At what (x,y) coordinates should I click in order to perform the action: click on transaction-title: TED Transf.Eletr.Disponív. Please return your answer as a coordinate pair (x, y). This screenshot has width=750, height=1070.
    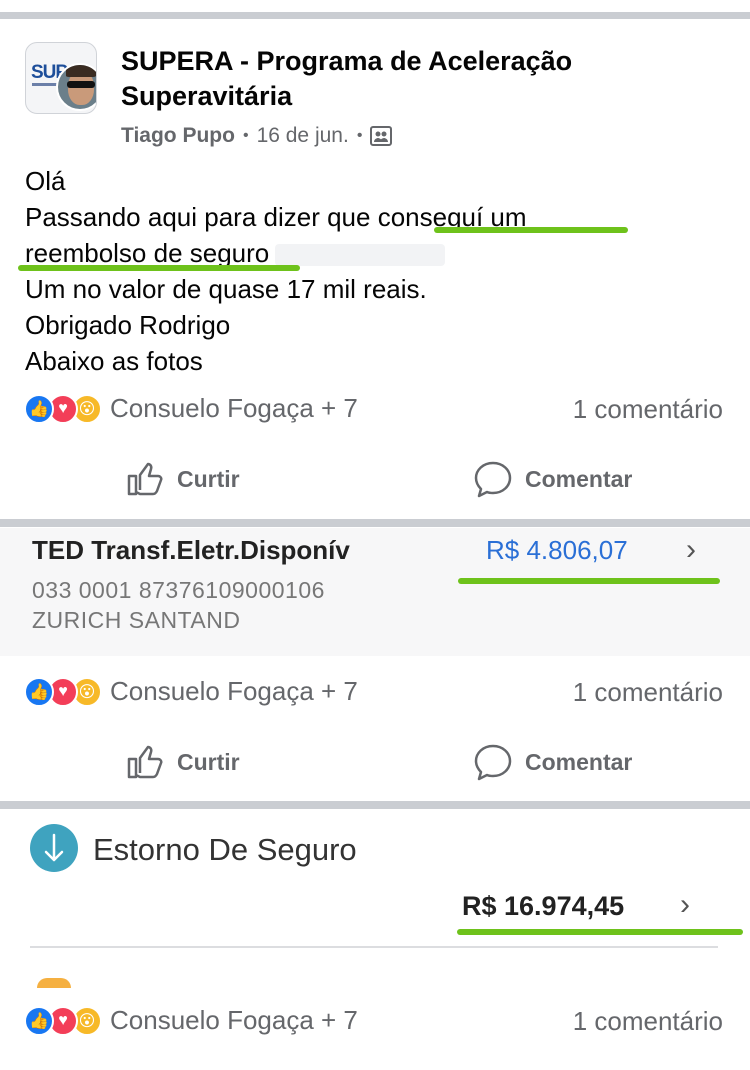
    Looking at the image, I should click on (191, 550).